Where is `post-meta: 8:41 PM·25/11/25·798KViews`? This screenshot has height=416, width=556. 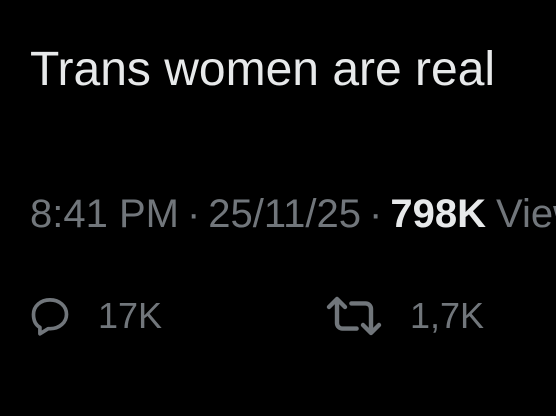 post-meta: 8:41 PM·25/11/25·798KViews is located at coordinates (293, 214).